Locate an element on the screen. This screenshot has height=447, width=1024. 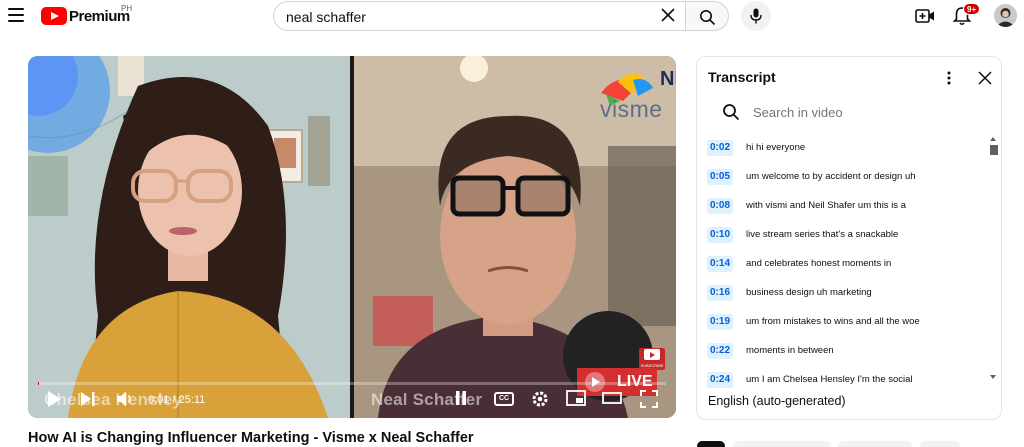
transcript-search-input is located at coordinates (863, 112).